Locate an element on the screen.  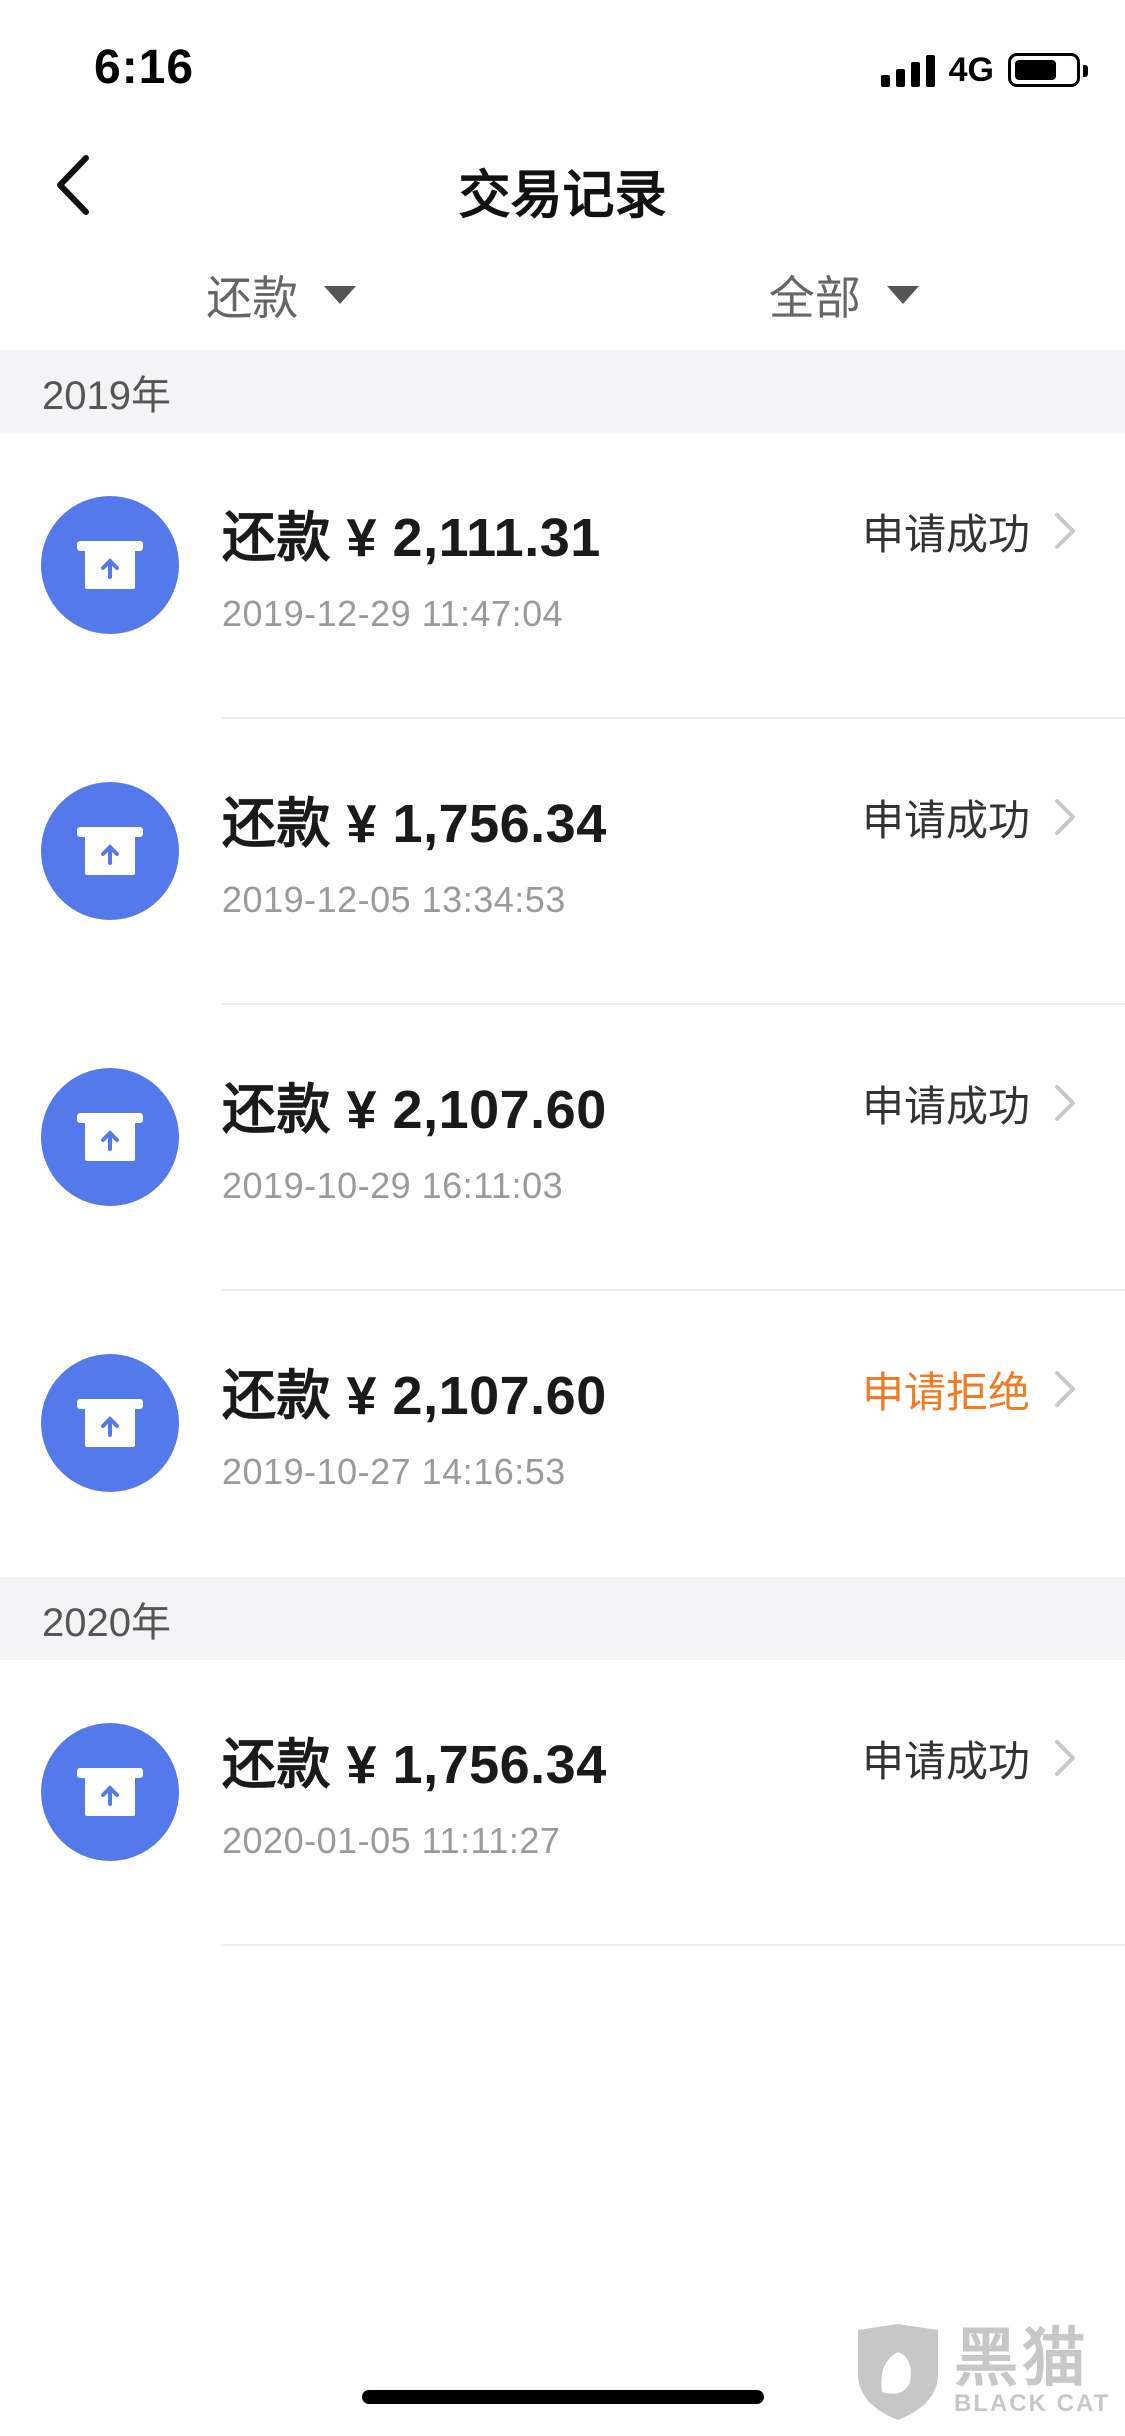
watermark-logo: 黑猫 BLACK CAT is located at coordinates (981, 2372).